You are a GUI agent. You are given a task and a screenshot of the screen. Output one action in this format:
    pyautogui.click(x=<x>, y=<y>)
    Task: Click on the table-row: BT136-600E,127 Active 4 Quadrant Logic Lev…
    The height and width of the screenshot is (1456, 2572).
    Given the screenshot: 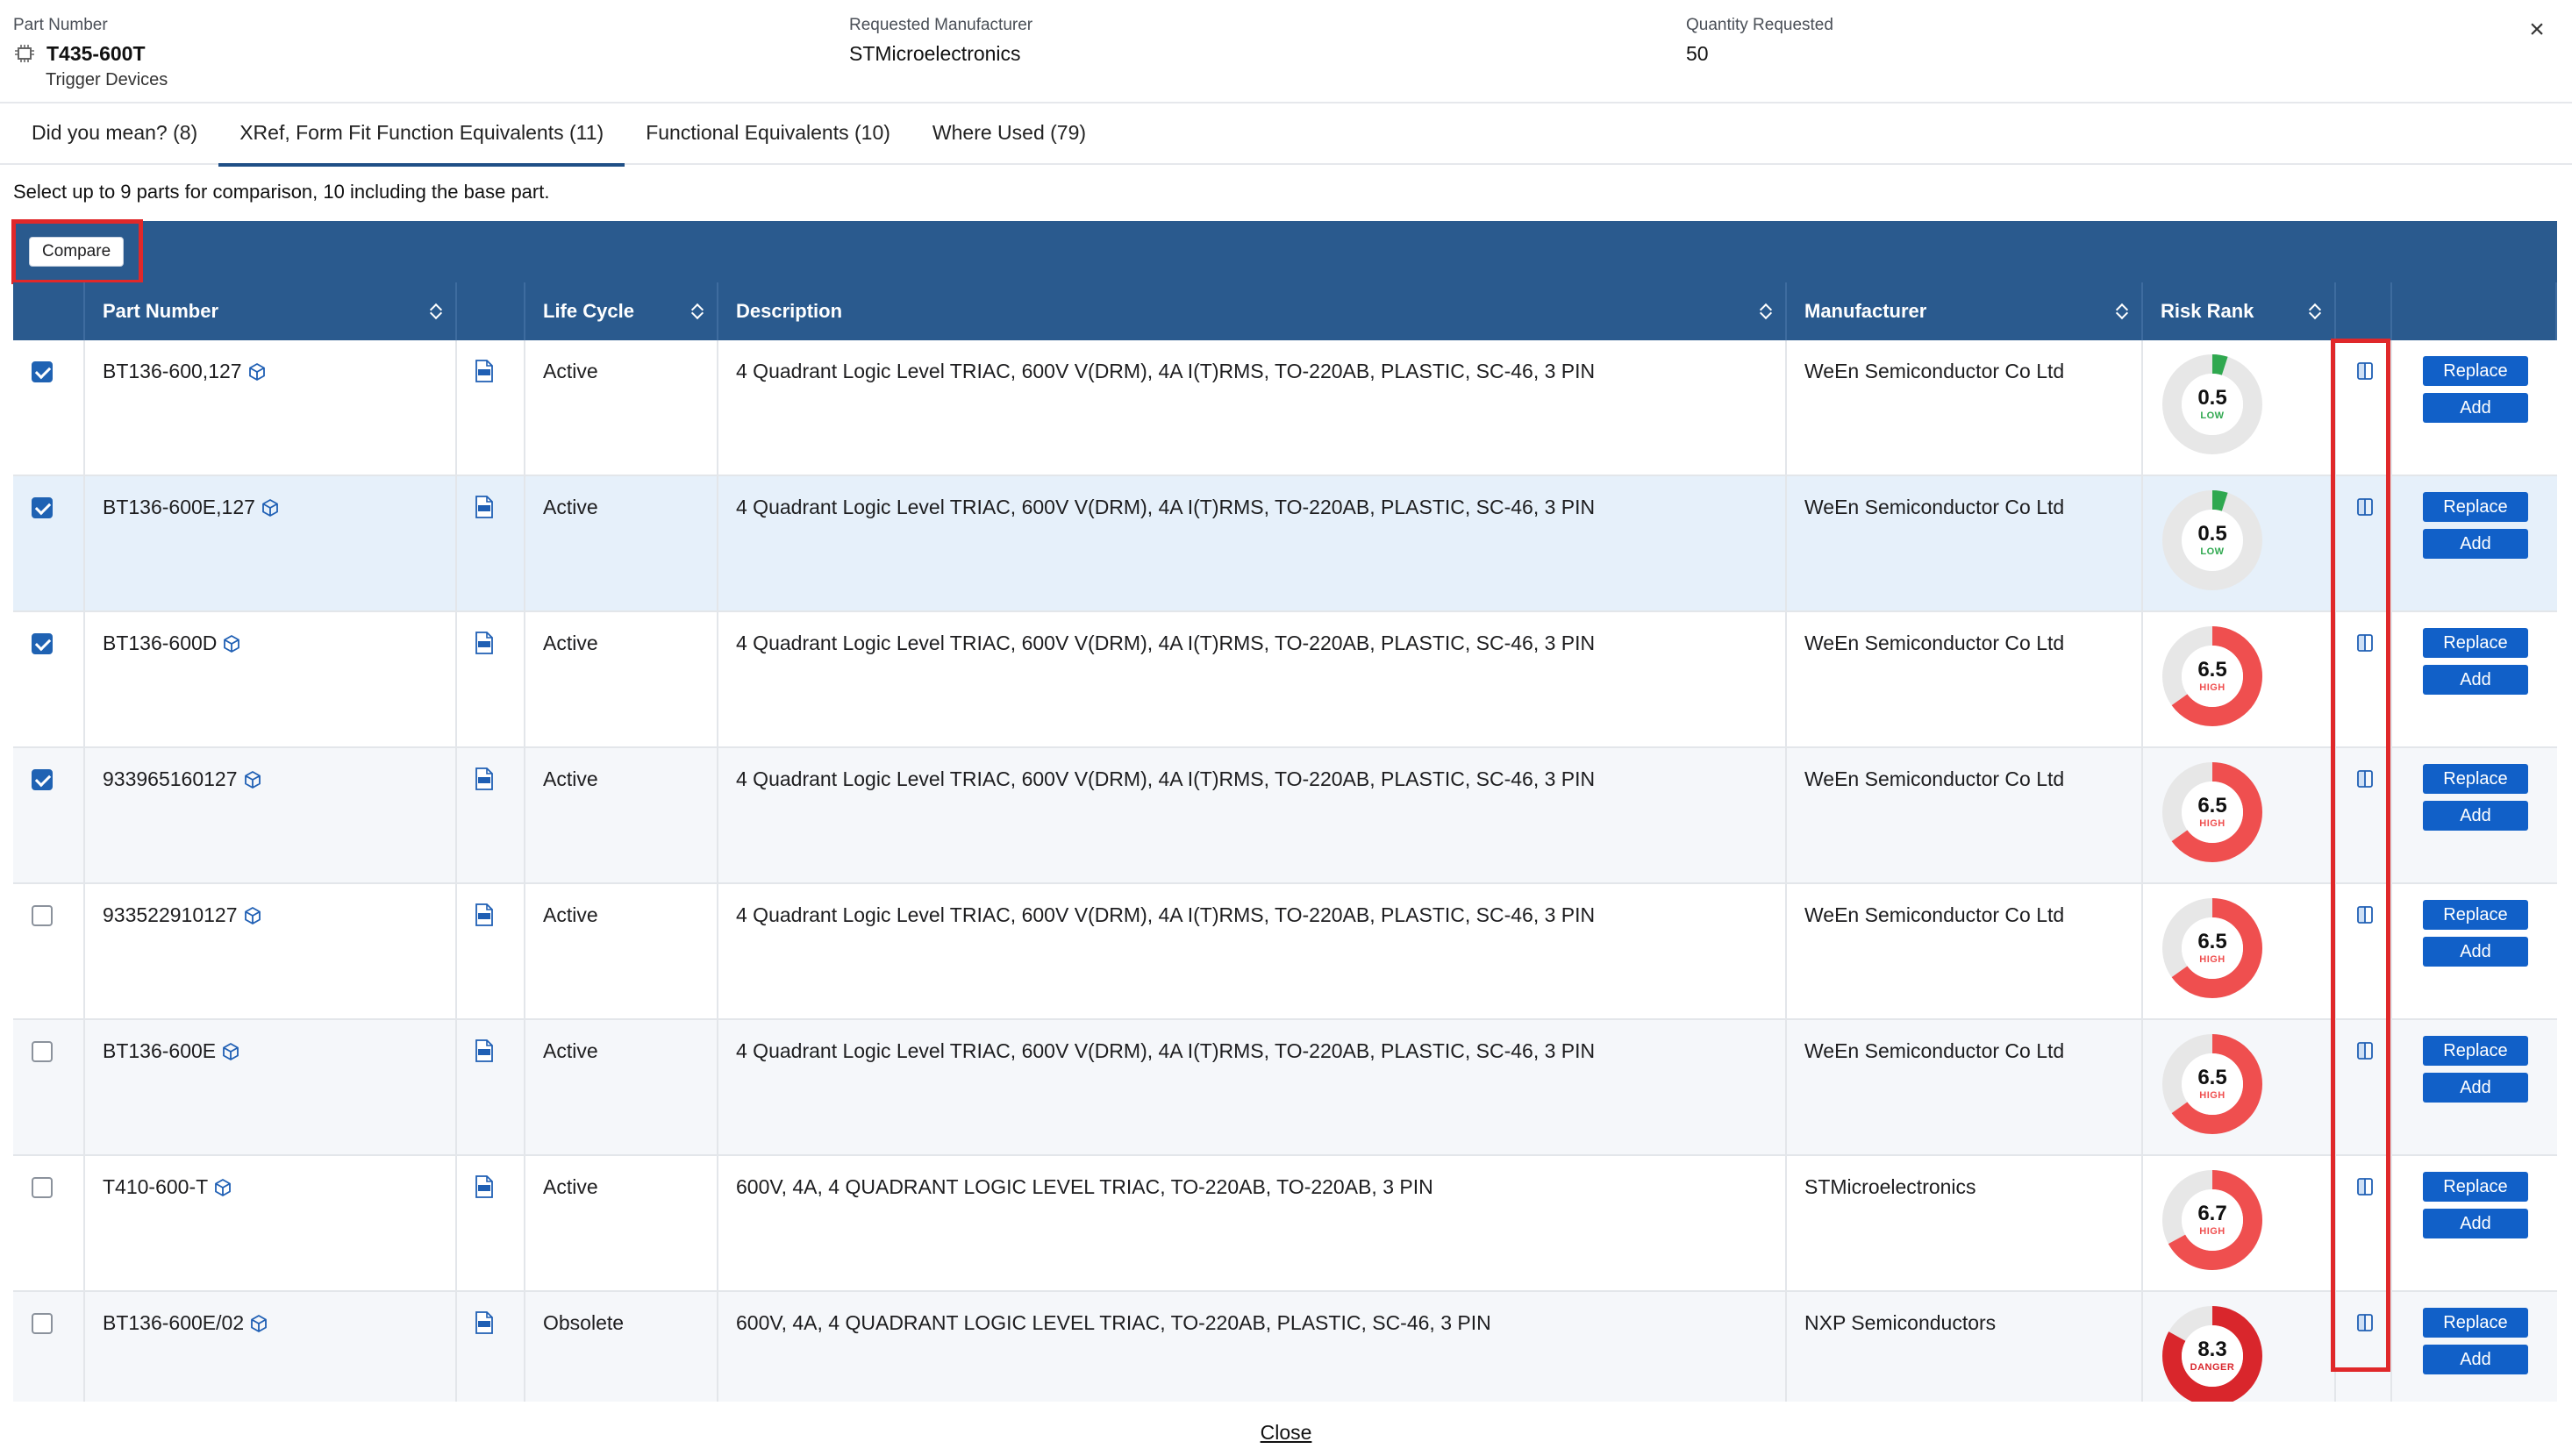 What is the action you would take?
    pyautogui.click(x=1285, y=544)
    